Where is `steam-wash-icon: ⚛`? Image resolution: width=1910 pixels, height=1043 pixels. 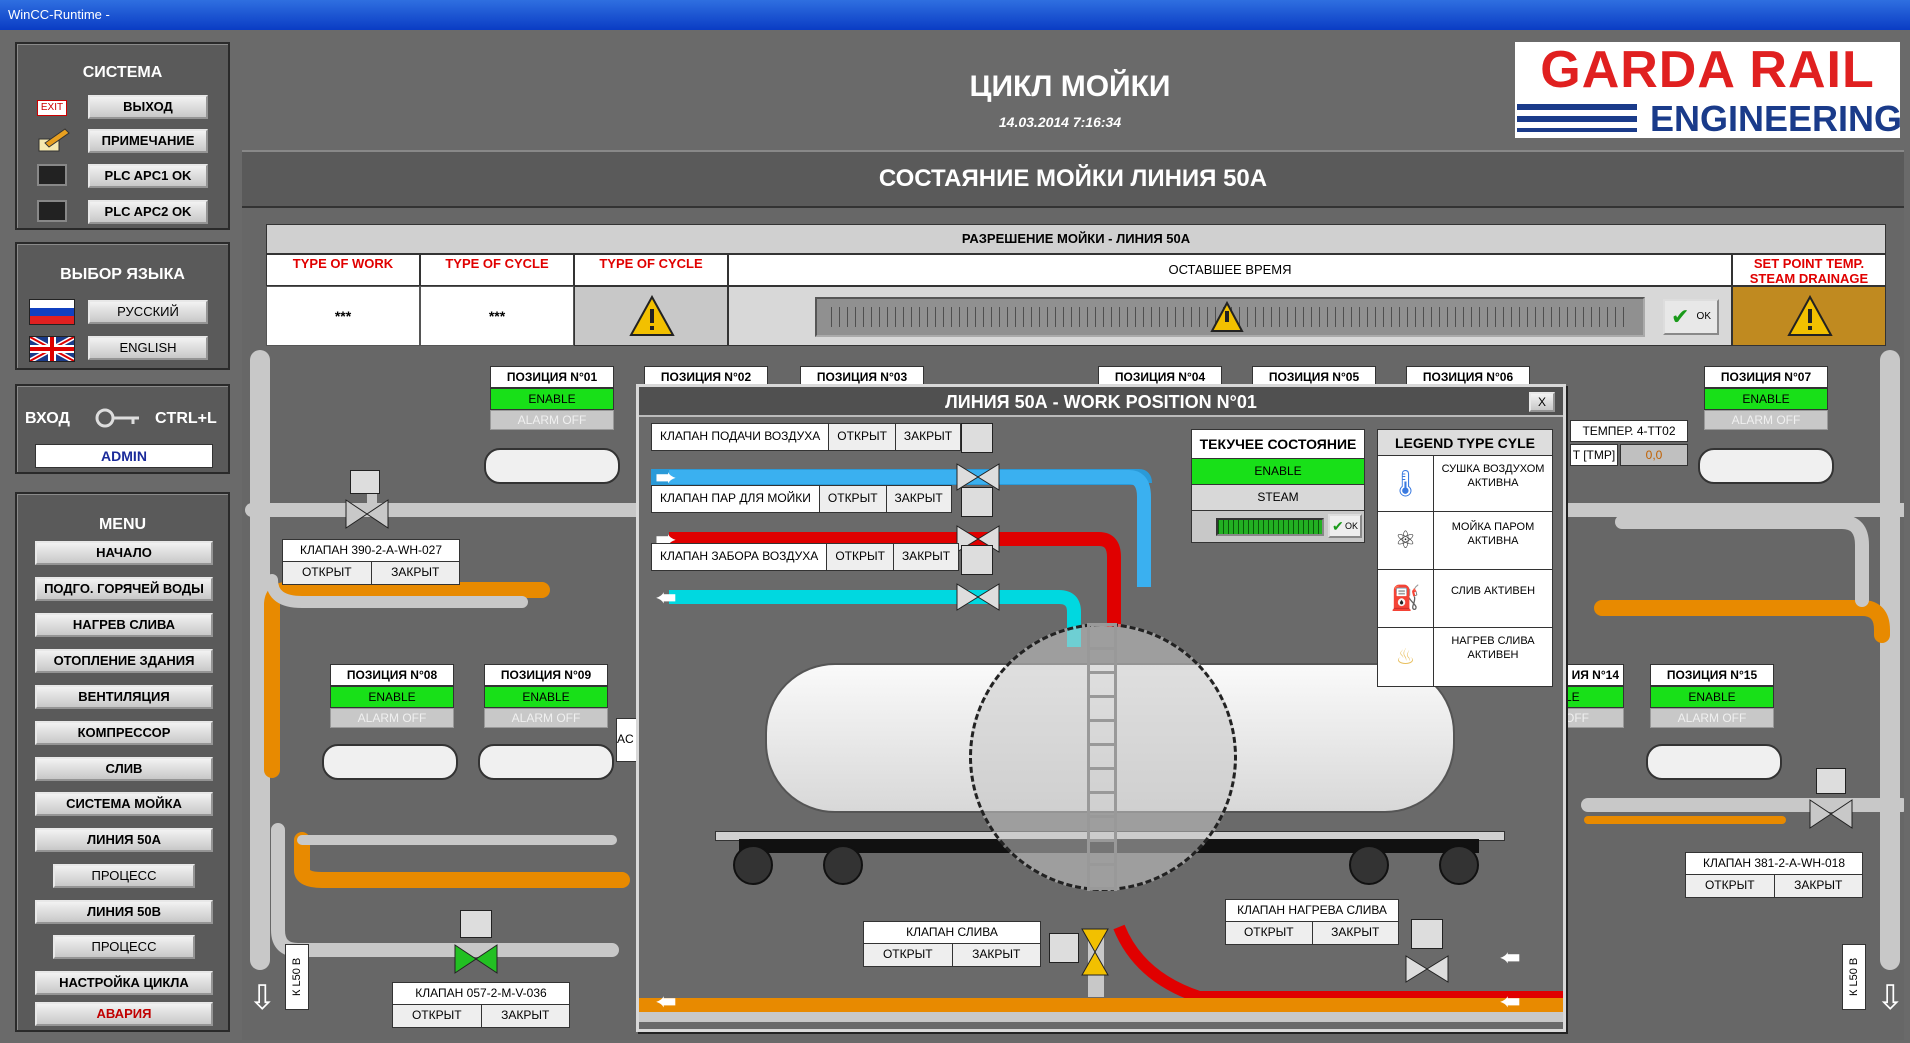 steam-wash-icon: ⚛ is located at coordinates (1406, 540).